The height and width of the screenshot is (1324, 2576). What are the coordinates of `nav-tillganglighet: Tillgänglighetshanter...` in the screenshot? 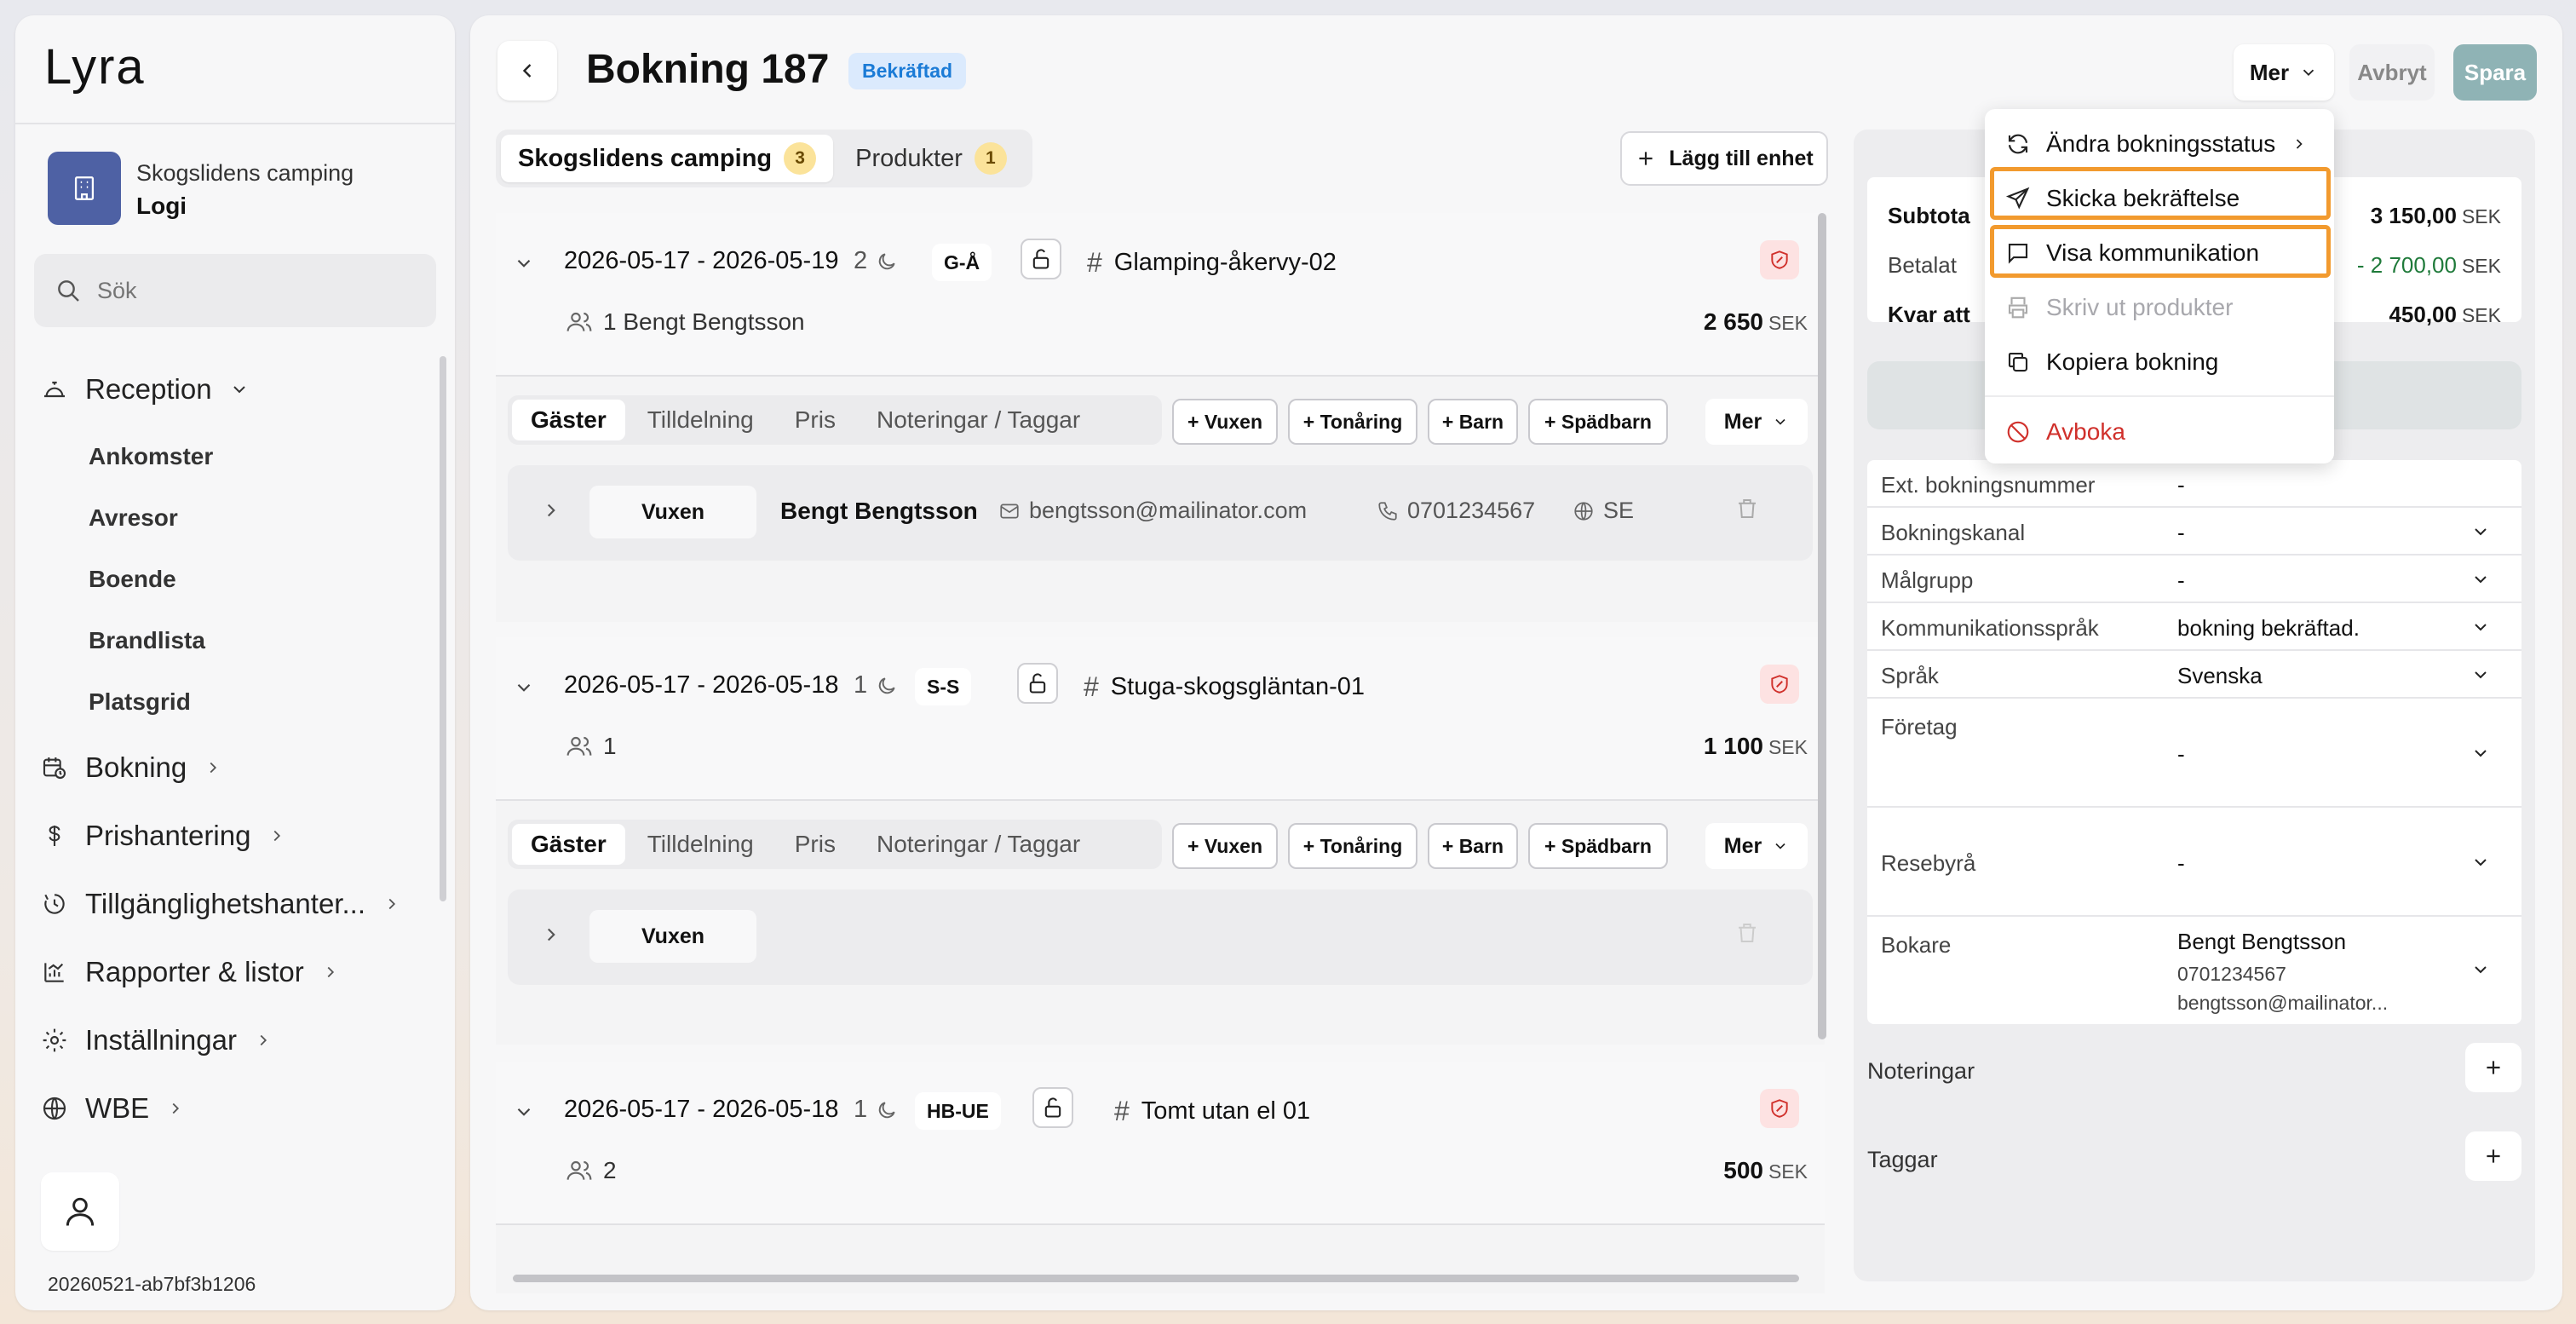 It's located at (221, 904).